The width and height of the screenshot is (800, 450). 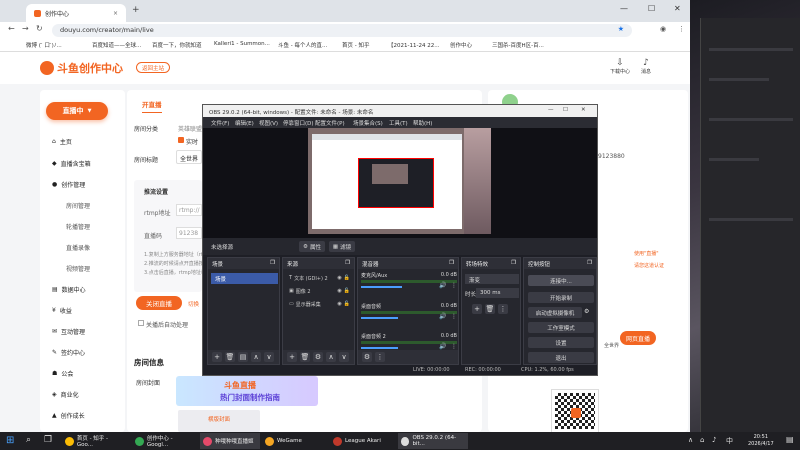 What do you see at coordinates (62, 141) in the screenshot?
I see `sidebar-item-home: ⌂ 主页` at bounding box center [62, 141].